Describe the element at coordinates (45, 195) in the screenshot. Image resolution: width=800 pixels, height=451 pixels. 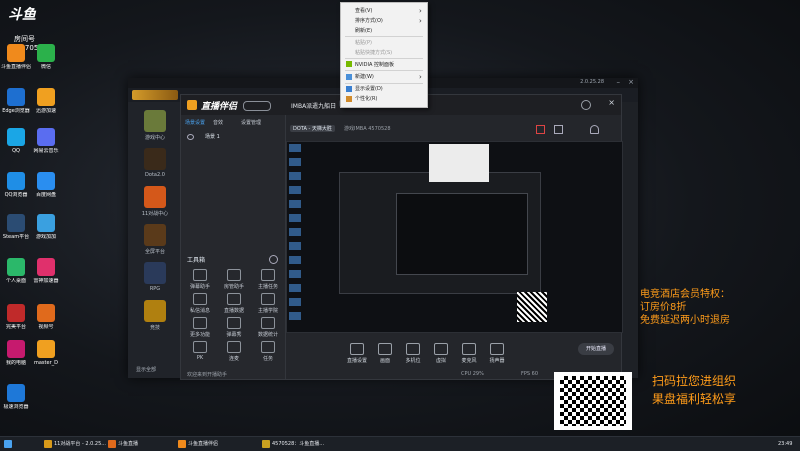
I see `desktop-icon-label: 百度网盘` at that location.